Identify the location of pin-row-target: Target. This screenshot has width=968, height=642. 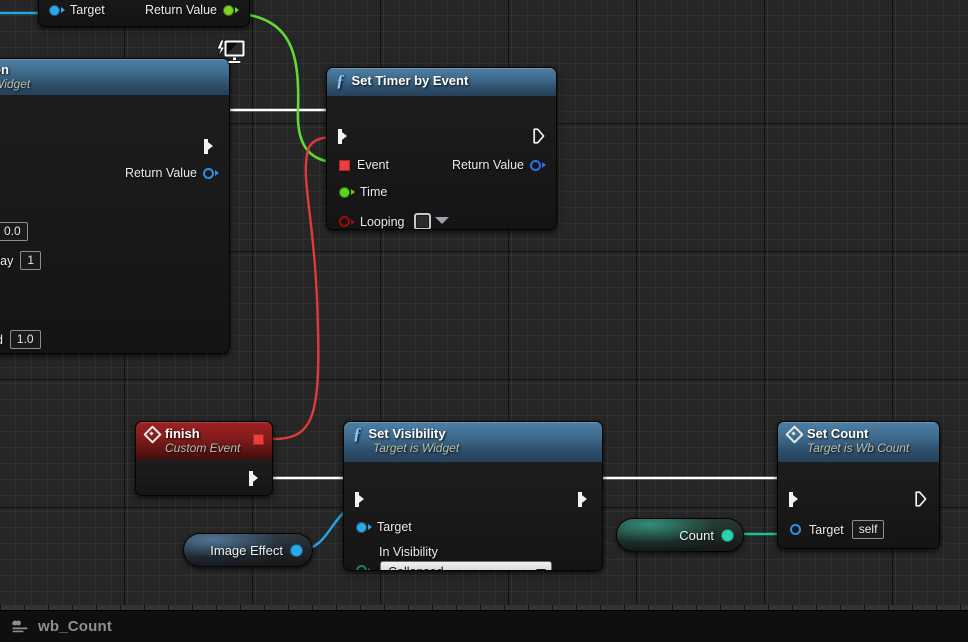
(77, 10).